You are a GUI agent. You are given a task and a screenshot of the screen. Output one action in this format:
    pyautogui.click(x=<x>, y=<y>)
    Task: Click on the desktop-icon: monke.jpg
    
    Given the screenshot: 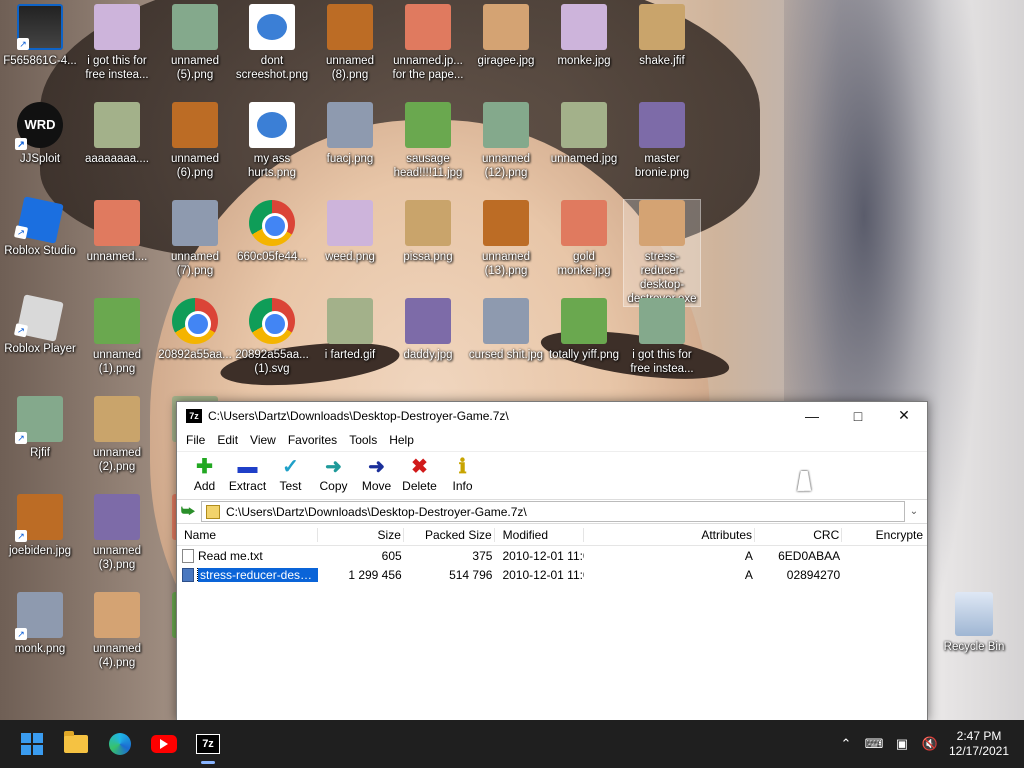 What is the action you would take?
    pyautogui.click(x=584, y=36)
    